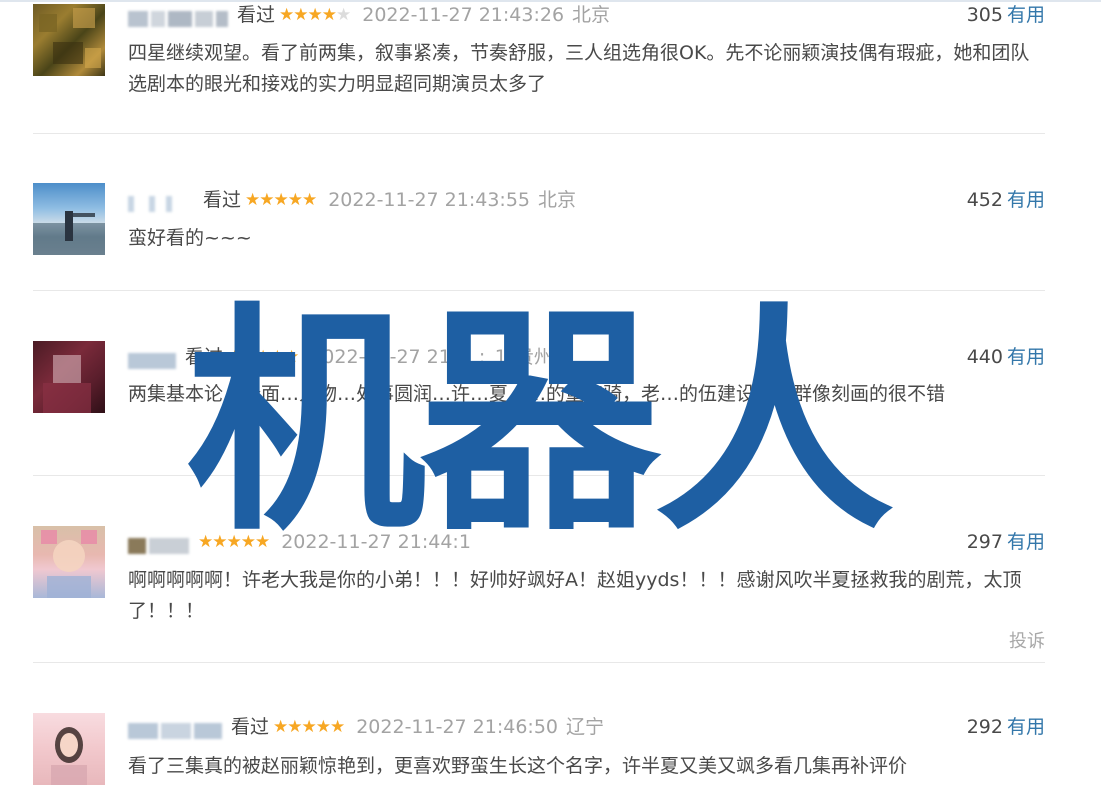  Describe the element at coordinates (463, 15) in the screenshot. I see `comment-time: 2022-11-27 21:43:26` at that location.